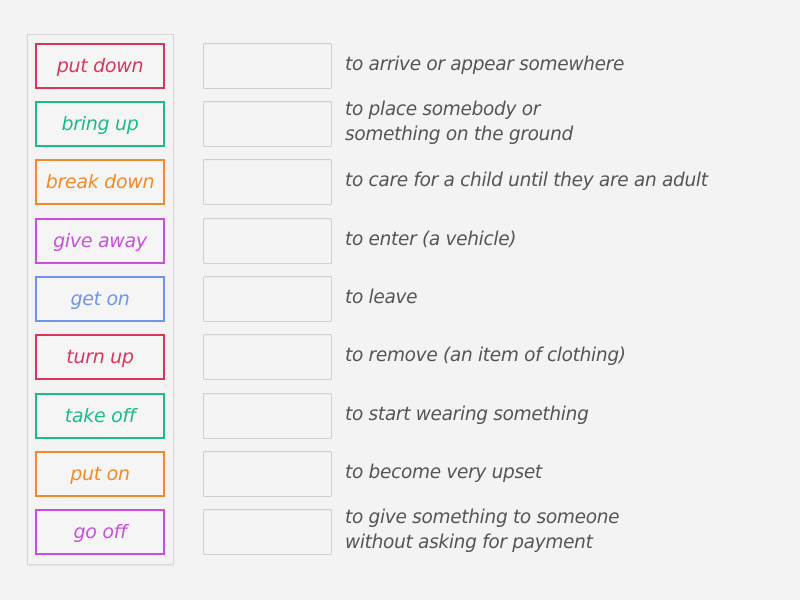 The height and width of the screenshot is (600, 800). What do you see at coordinates (100, 416) in the screenshot?
I see `phrasal-verb-tile: take off` at bounding box center [100, 416].